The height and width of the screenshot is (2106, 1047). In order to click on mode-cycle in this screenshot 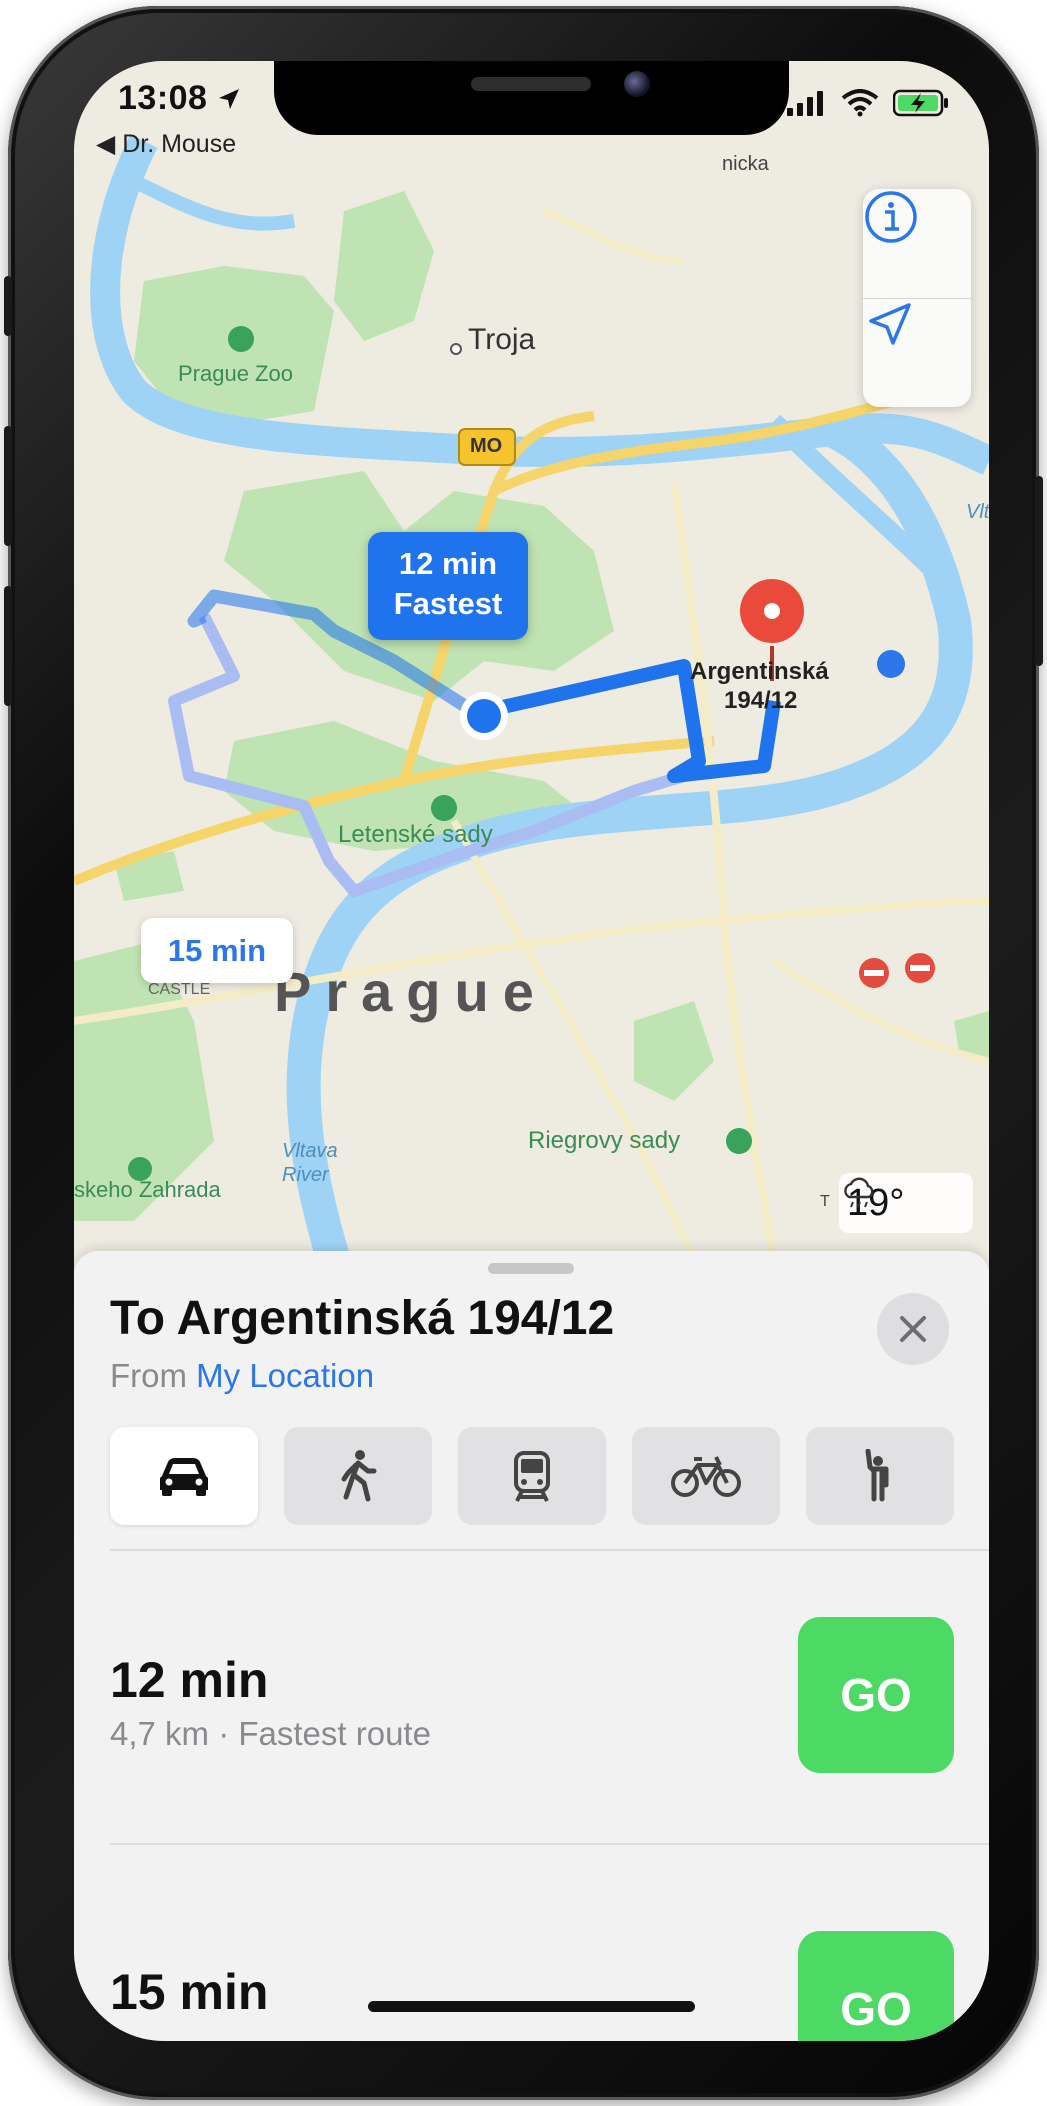, I will do `click(706, 1476)`.